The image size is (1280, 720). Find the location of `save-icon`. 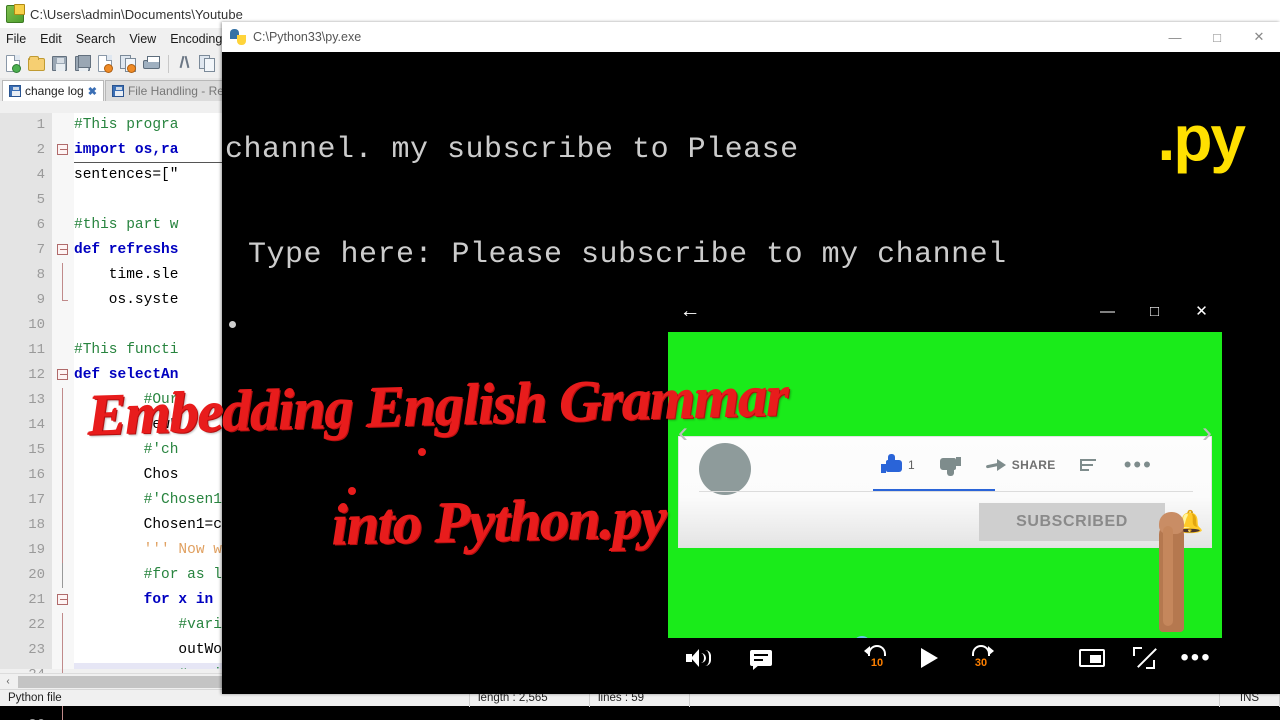

save-icon is located at coordinates (60, 64).